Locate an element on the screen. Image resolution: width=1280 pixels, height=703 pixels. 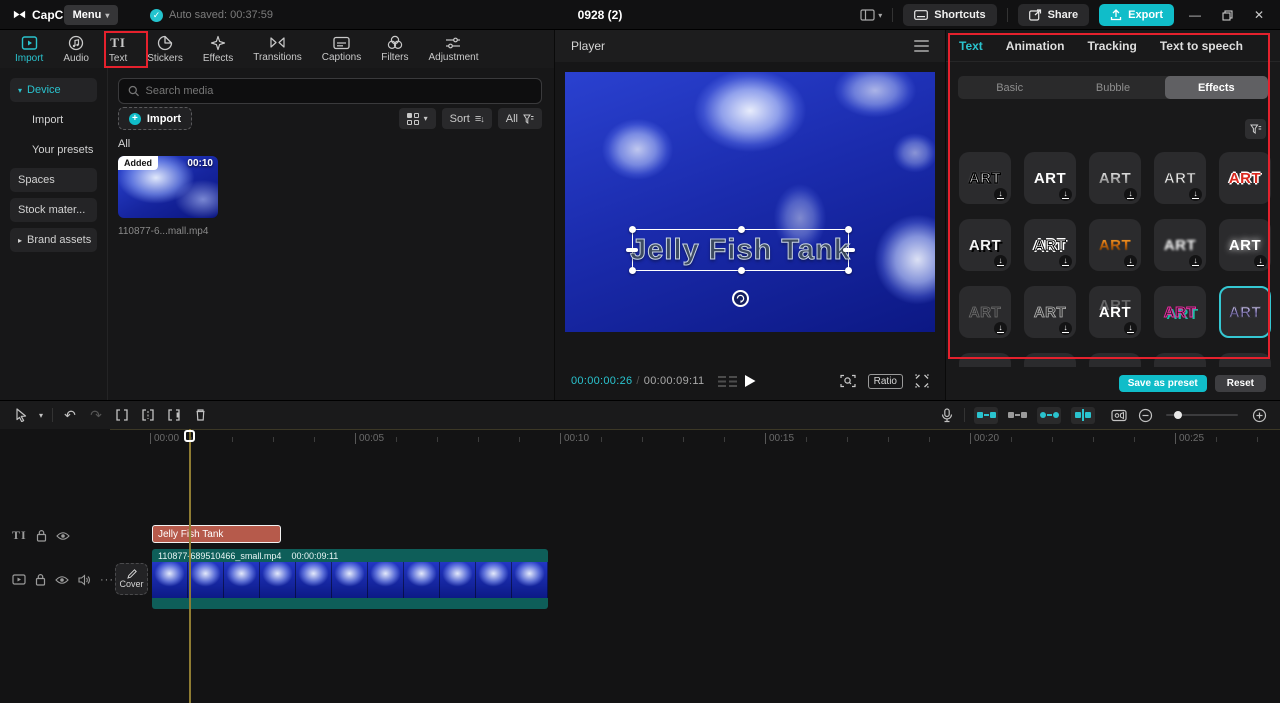
cover-button: Cover is located at coordinates (131, 579).